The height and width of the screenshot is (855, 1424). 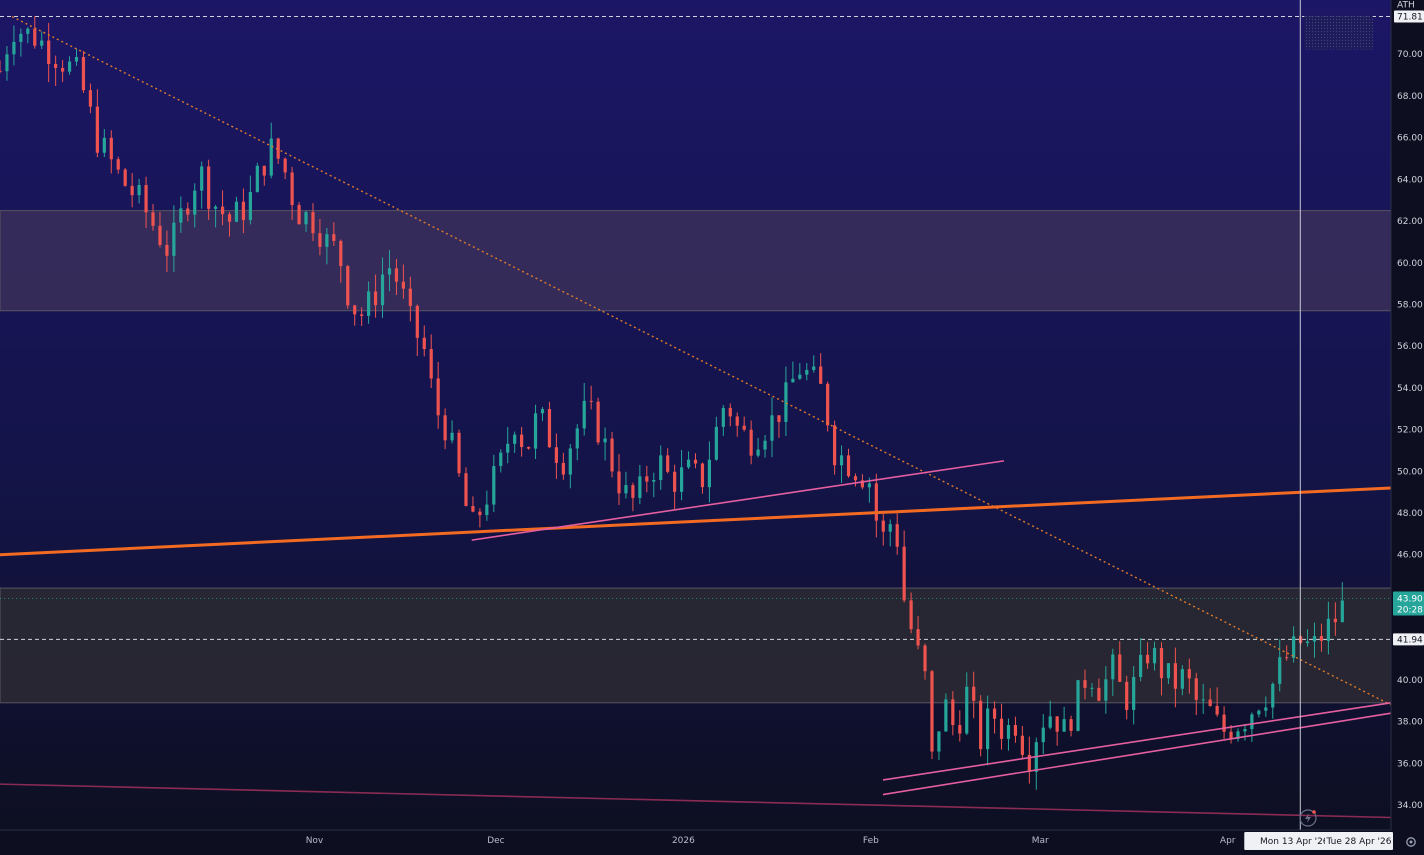 What do you see at coordinates (1228, 841) in the screenshot?
I see `x-tick-label-5: Apr` at bounding box center [1228, 841].